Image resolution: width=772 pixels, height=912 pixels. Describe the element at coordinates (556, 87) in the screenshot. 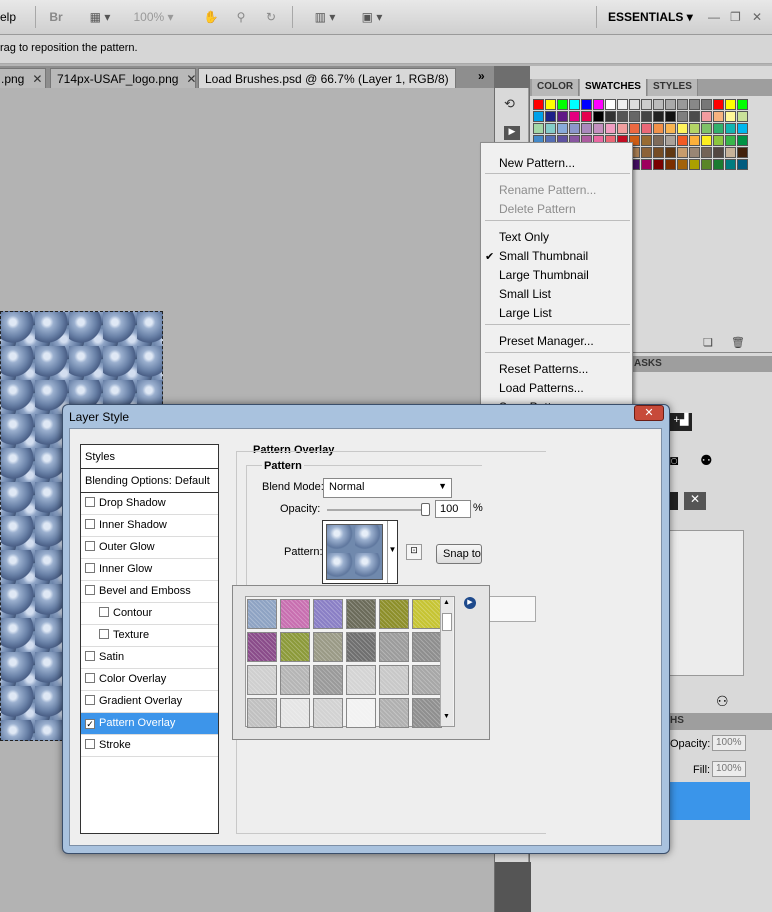

I see `tab-color: COLOR` at that location.